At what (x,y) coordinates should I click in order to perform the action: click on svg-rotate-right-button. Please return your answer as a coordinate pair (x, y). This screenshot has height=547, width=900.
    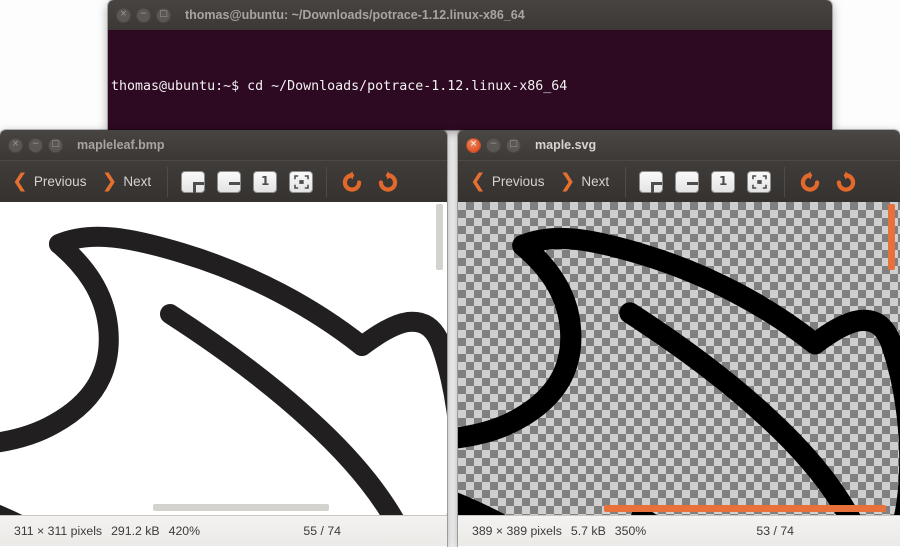
    Looking at the image, I should click on (846, 182).